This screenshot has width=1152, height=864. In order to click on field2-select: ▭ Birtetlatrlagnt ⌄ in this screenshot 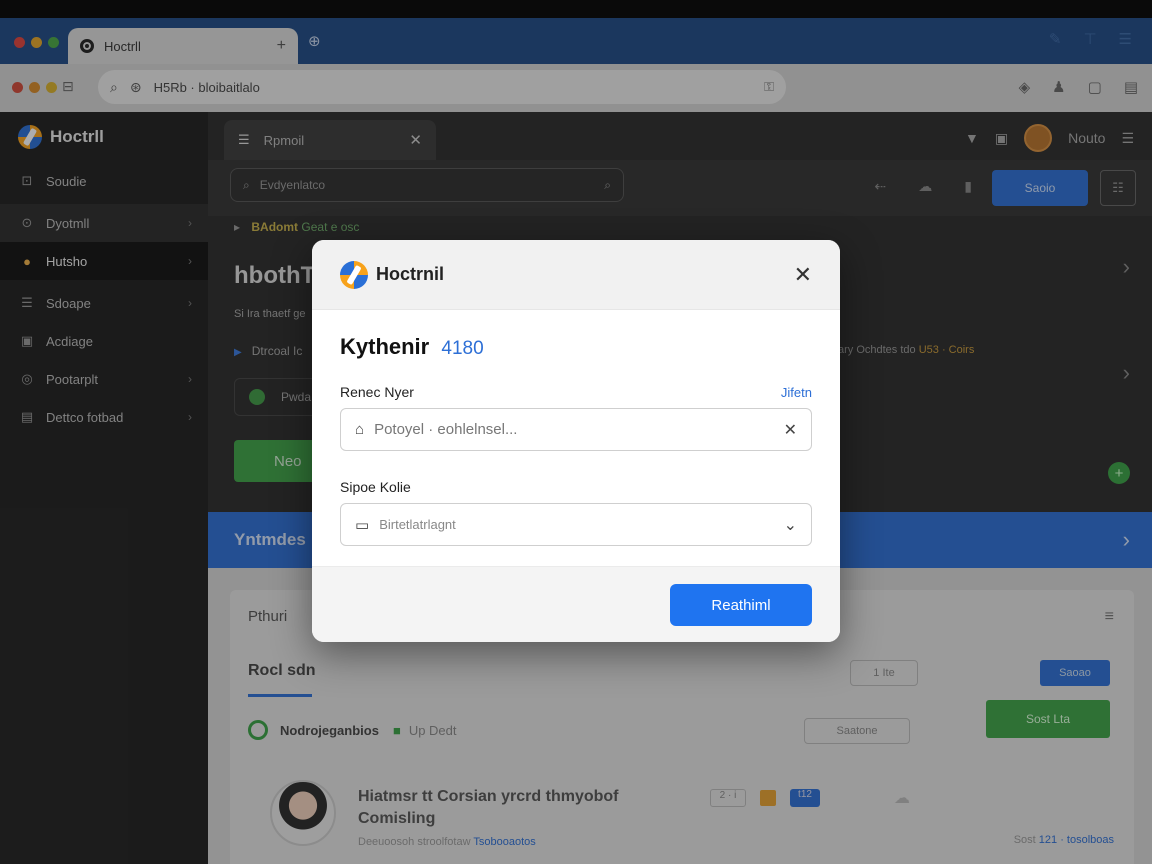, I will do `click(576, 524)`.